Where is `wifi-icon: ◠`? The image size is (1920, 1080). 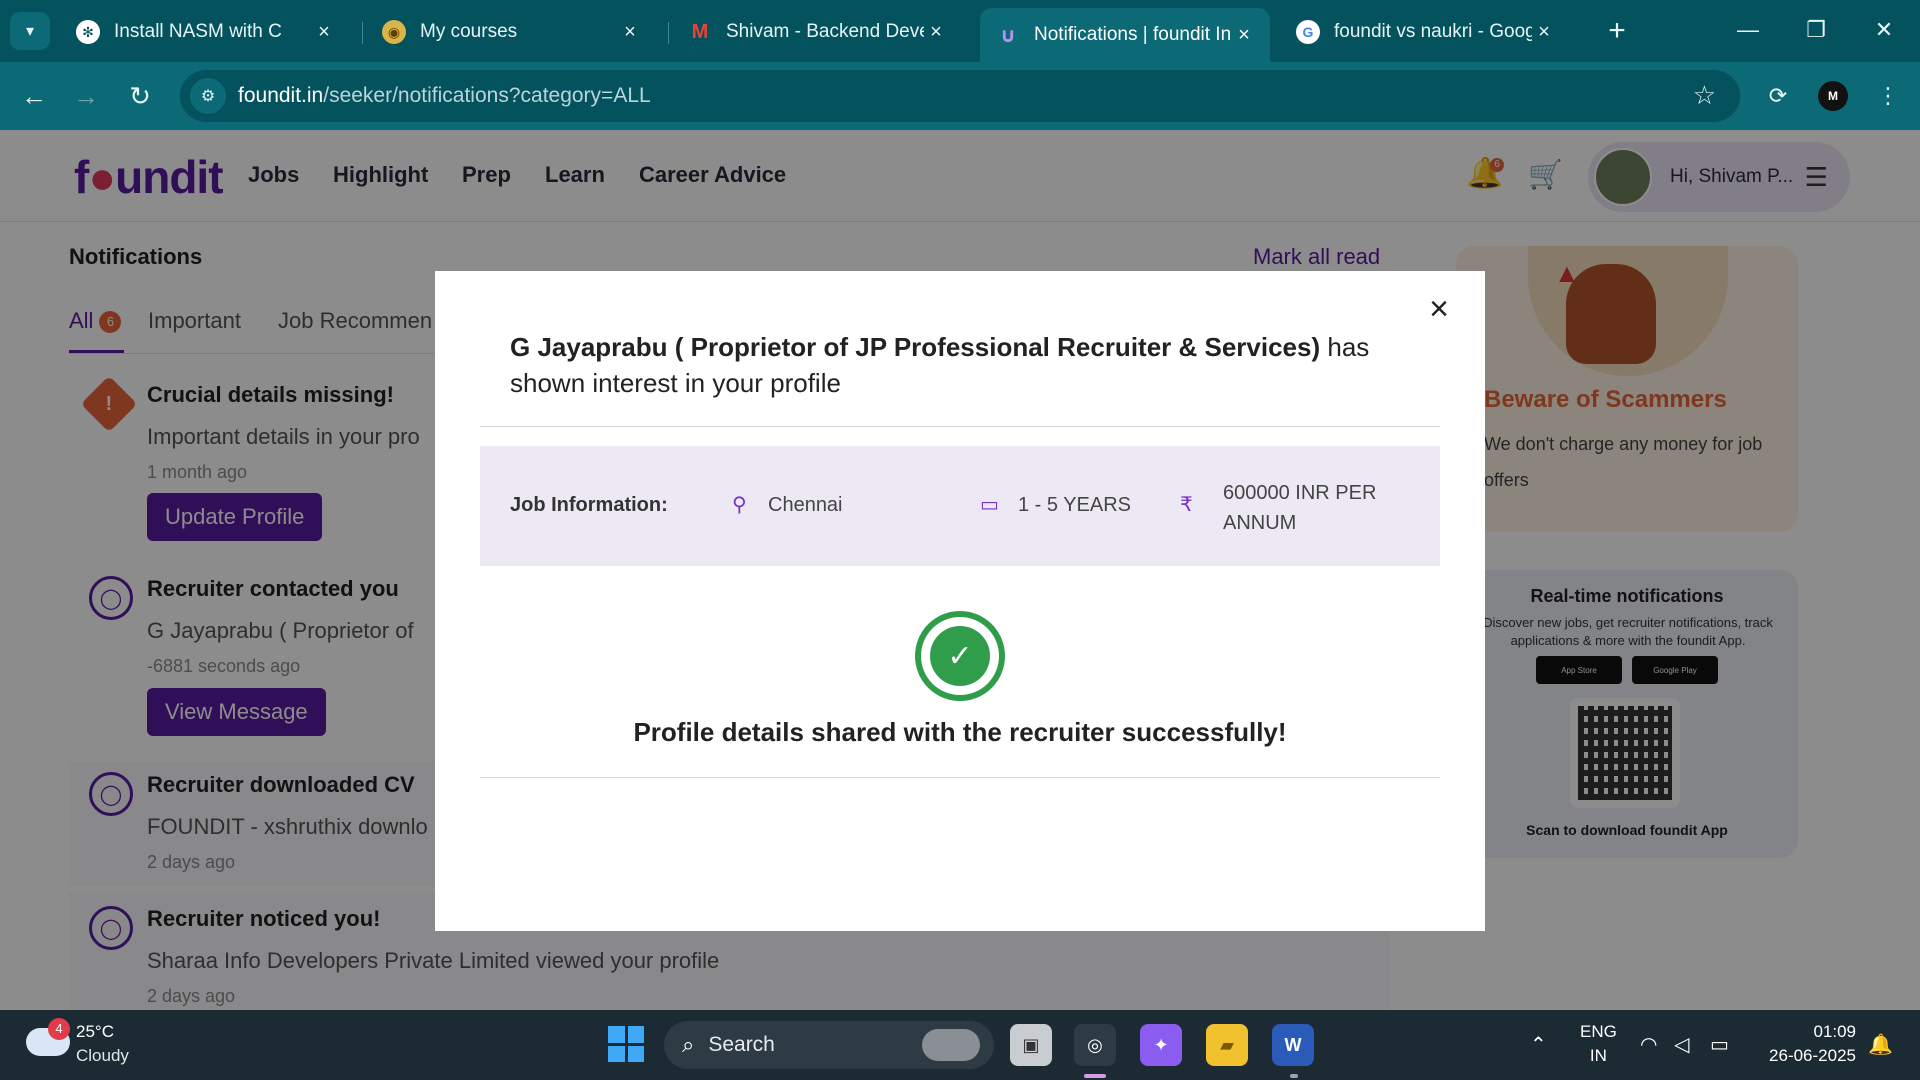 wifi-icon: ◠ is located at coordinates (1648, 1044).